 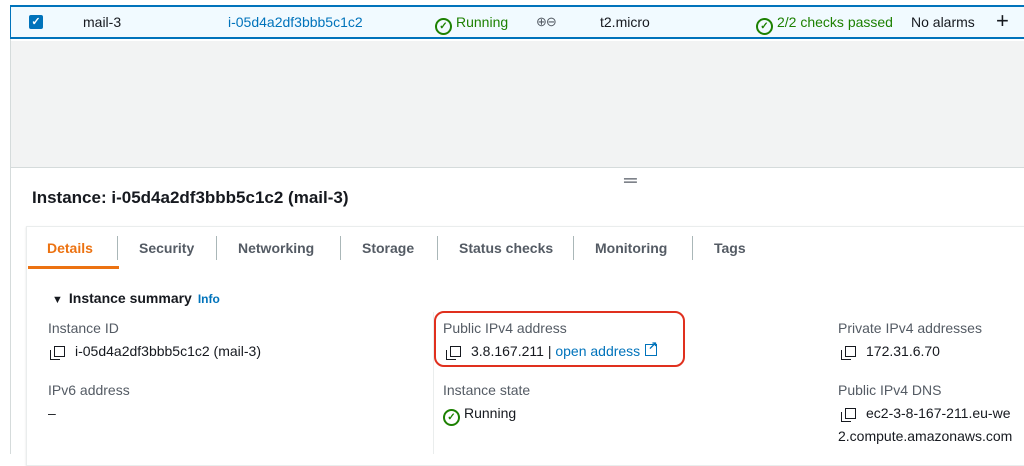 I want to click on public-dns-value-line1: ec2-3-8-167-211.eu-we, so click(x=926, y=413).